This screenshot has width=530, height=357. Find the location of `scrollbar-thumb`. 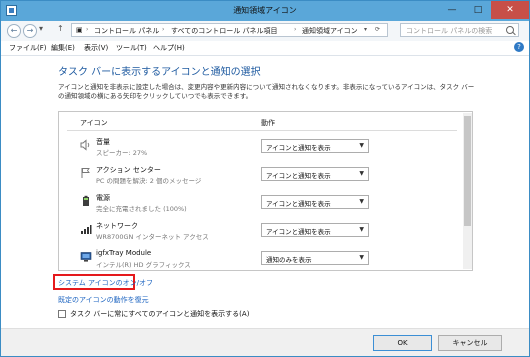

scrollbar-thumb is located at coordinates (467, 171).